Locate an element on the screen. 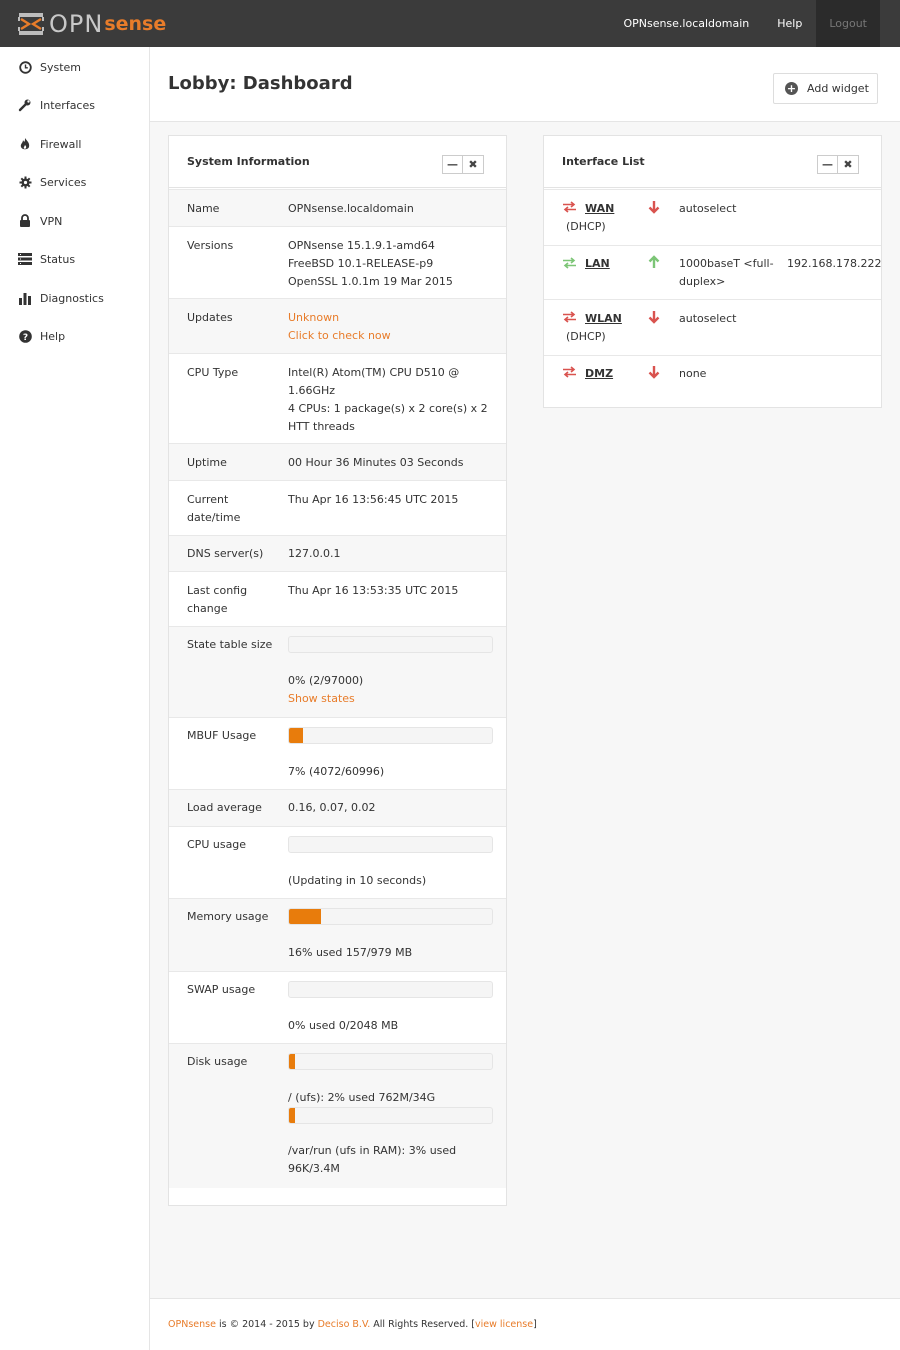 The width and height of the screenshot is (900, 1350). disk-varrun-line: /var/run (ufs in RAM): 3% used is located at coordinates (372, 1150).